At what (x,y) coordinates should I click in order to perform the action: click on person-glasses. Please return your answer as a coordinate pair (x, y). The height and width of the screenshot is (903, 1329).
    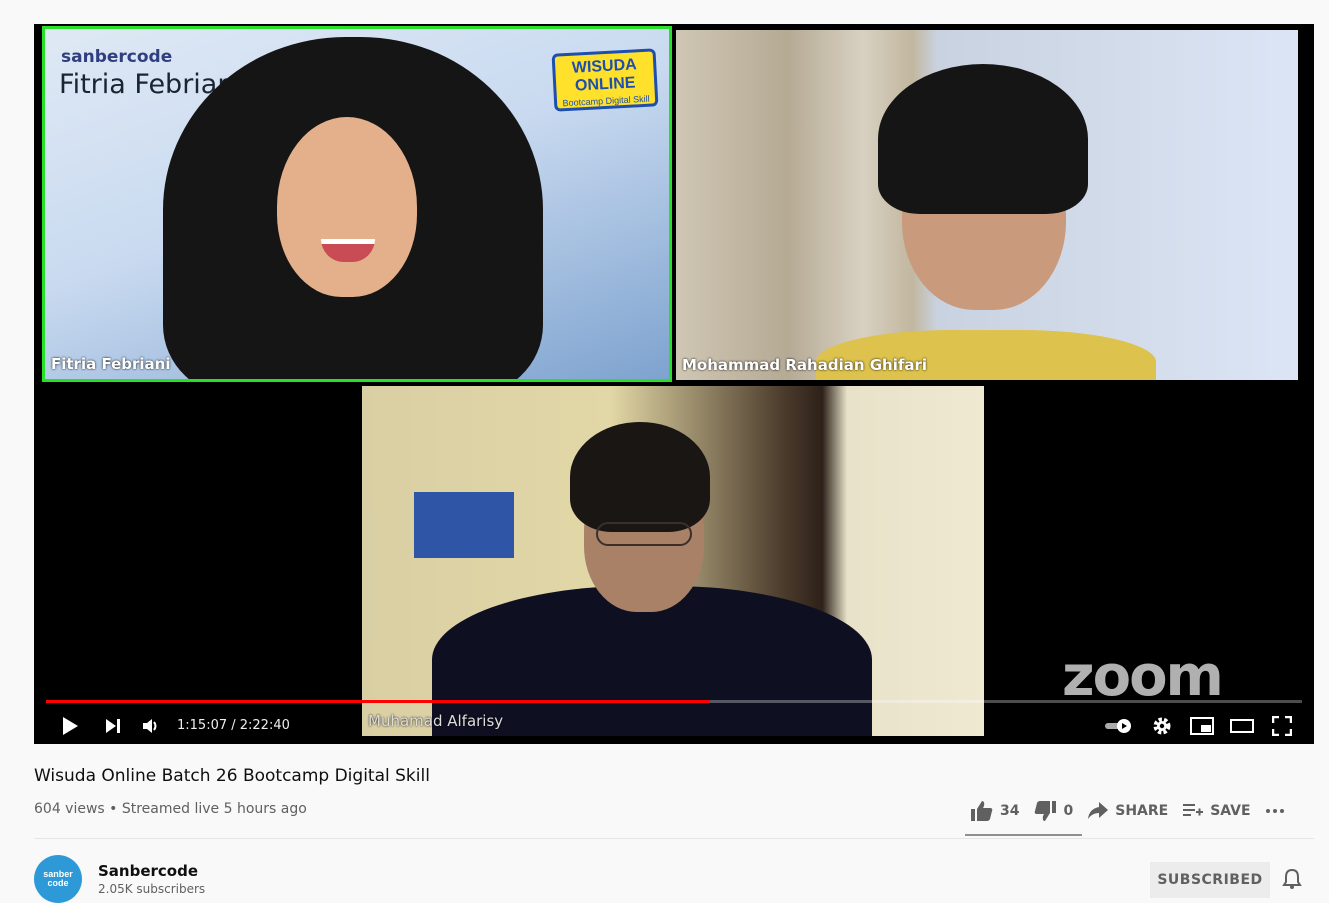
    Looking at the image, I should click on (644, 534).